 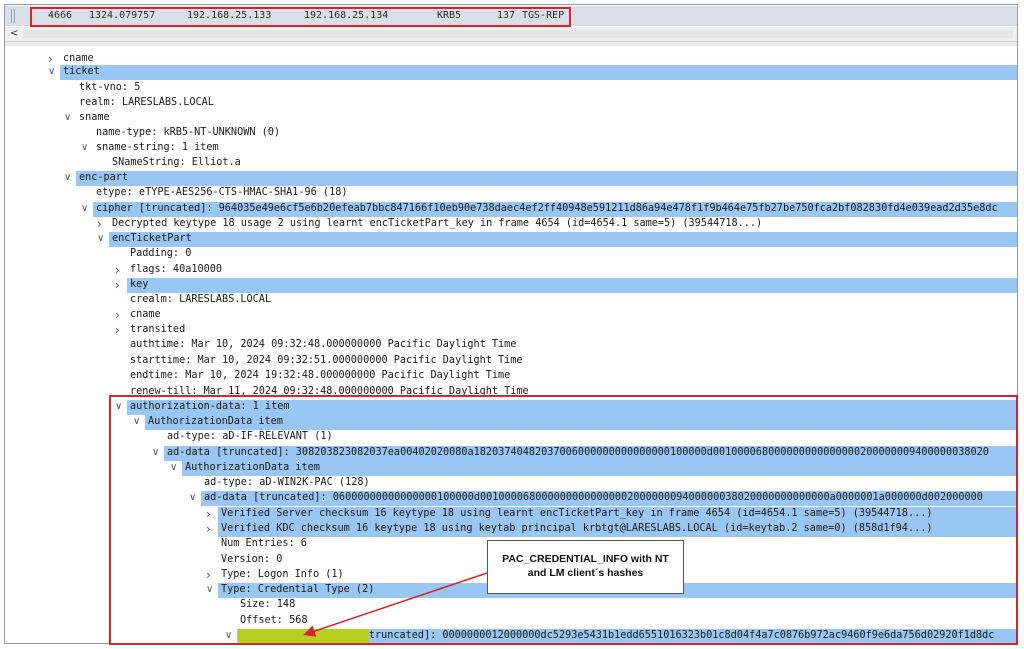 I want to click on horizontal-scrollbar: <, so click(x=511, y=34).